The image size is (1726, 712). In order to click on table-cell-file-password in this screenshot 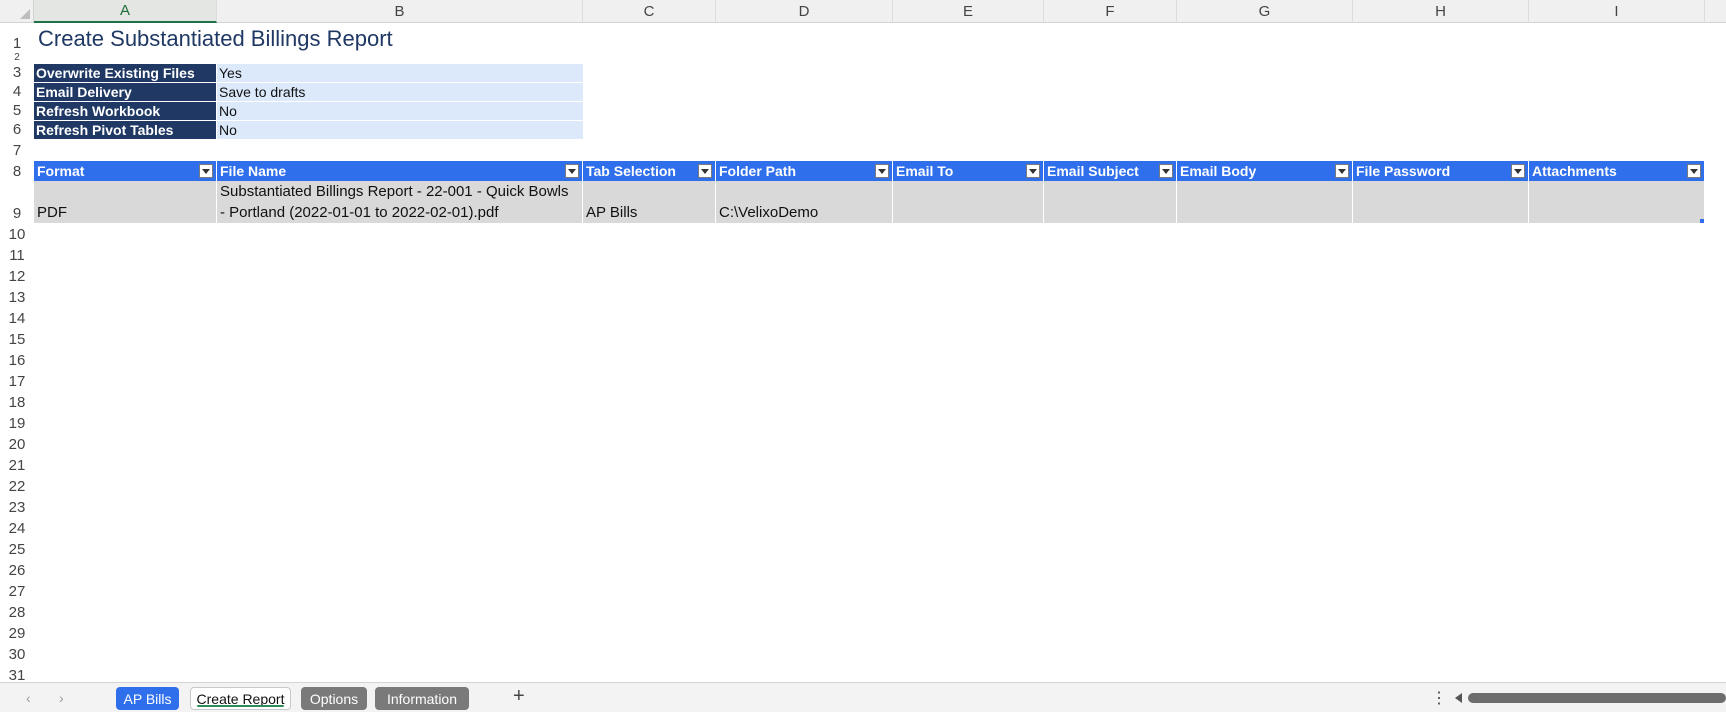, I will do `click(1441, 202)`.